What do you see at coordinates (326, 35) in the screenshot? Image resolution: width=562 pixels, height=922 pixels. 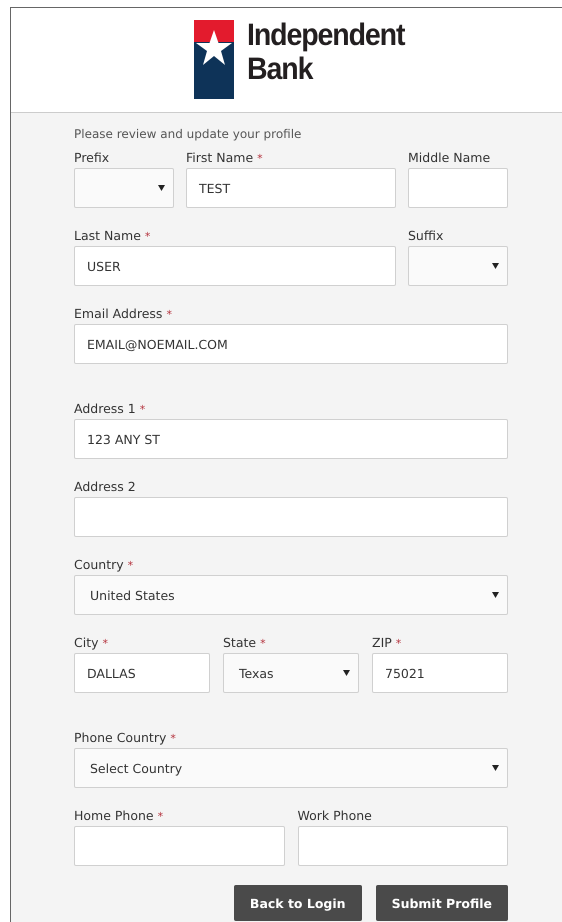 I see `logo-text: Independent` at bounding box center [326, 35].